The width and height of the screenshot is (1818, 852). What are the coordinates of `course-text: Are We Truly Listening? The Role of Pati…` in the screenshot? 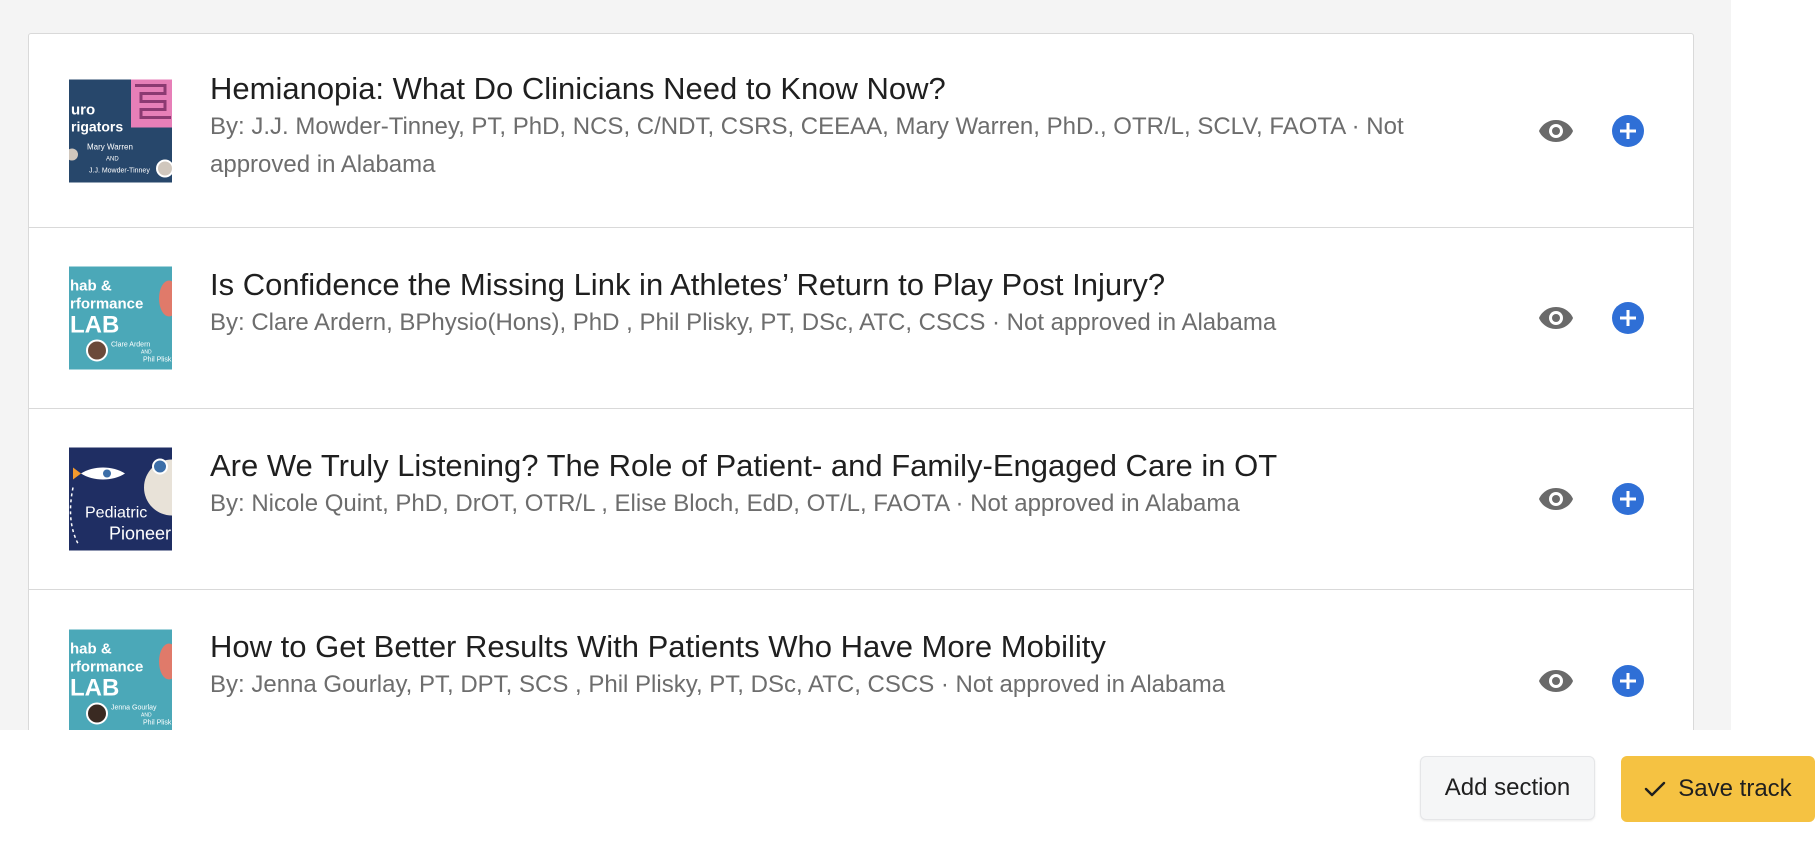 It's located at (841, 485).